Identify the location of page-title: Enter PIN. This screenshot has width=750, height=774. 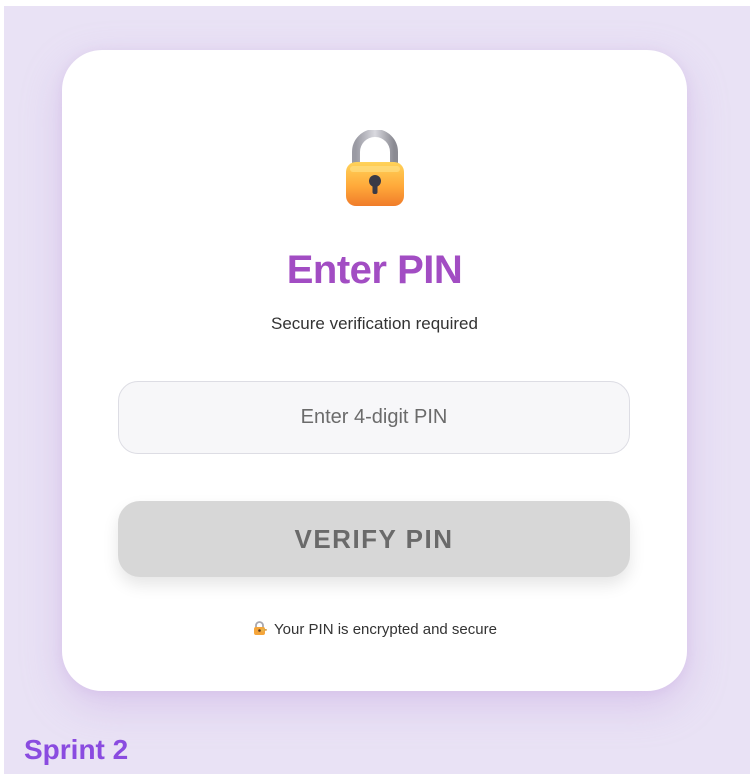
(374, 270).